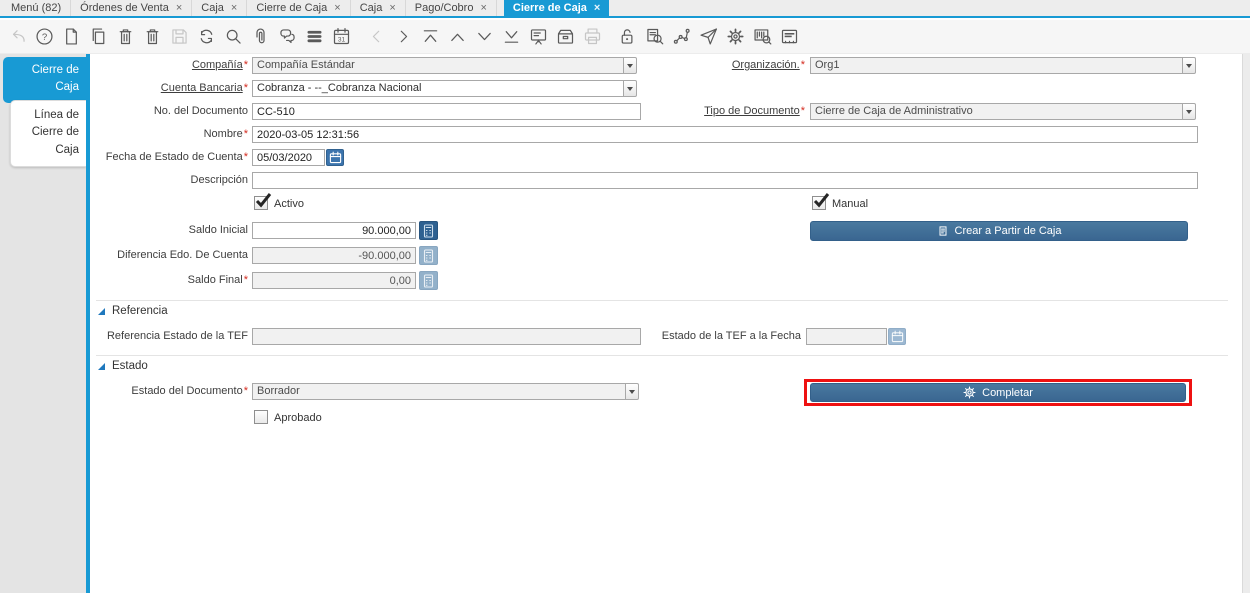 This screenshot has height=593, width=1250. I want to click on estado-tef-fecha-calendar-icon, so click(897, 336).